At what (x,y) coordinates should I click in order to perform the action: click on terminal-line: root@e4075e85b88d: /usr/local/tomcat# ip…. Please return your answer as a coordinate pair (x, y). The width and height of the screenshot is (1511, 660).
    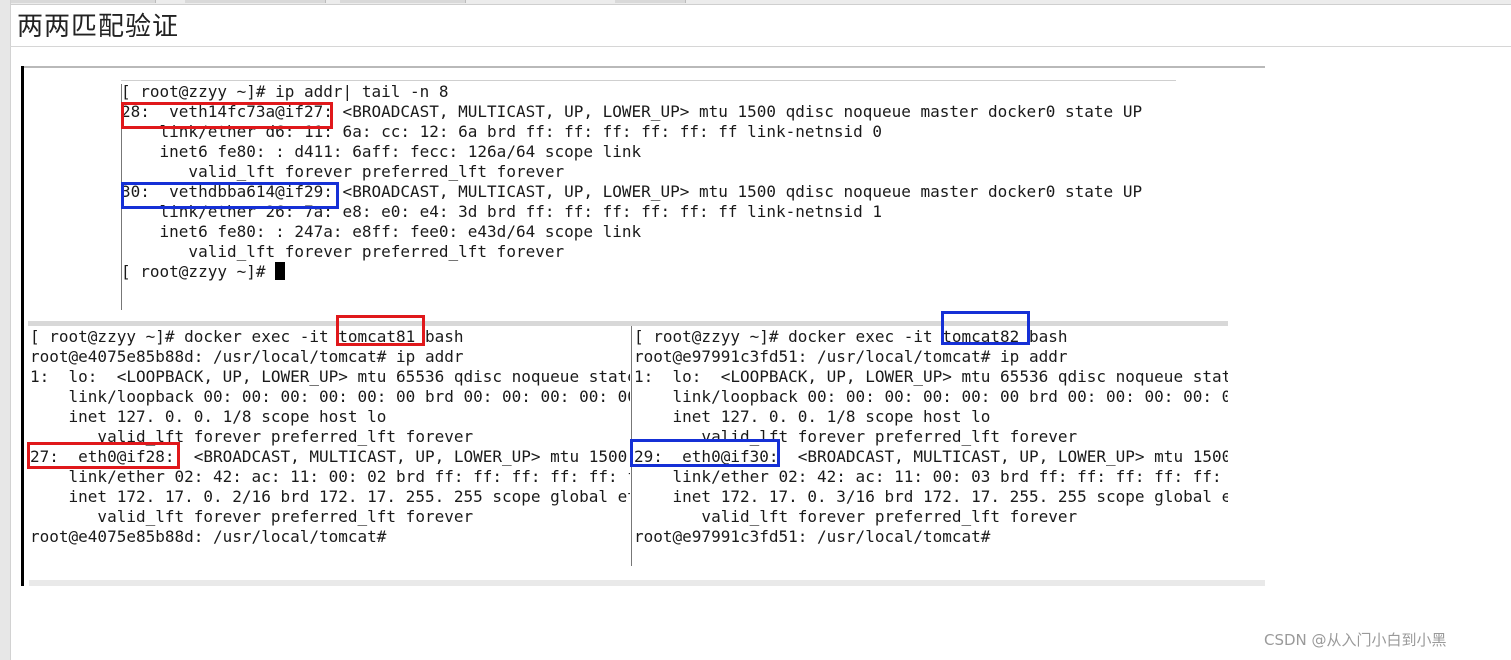
    Looking at the image, I should click on (247, 356).